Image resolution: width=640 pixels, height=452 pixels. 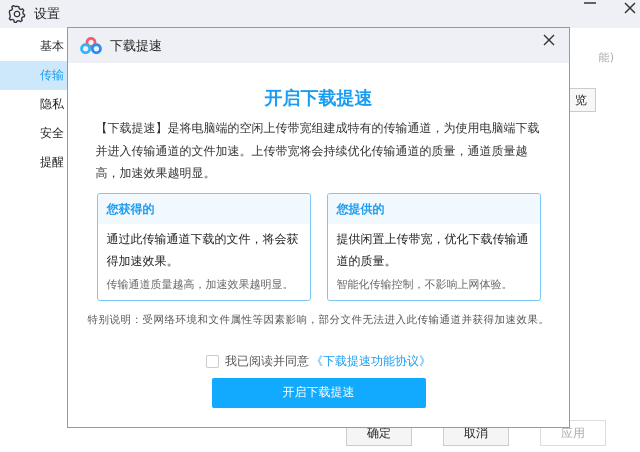 What do you see at coordinates (425, 284) in the screenshot?
I see `card-note: 智能化传输控制，不影响上网体验。` at bounding box center [425, 284].